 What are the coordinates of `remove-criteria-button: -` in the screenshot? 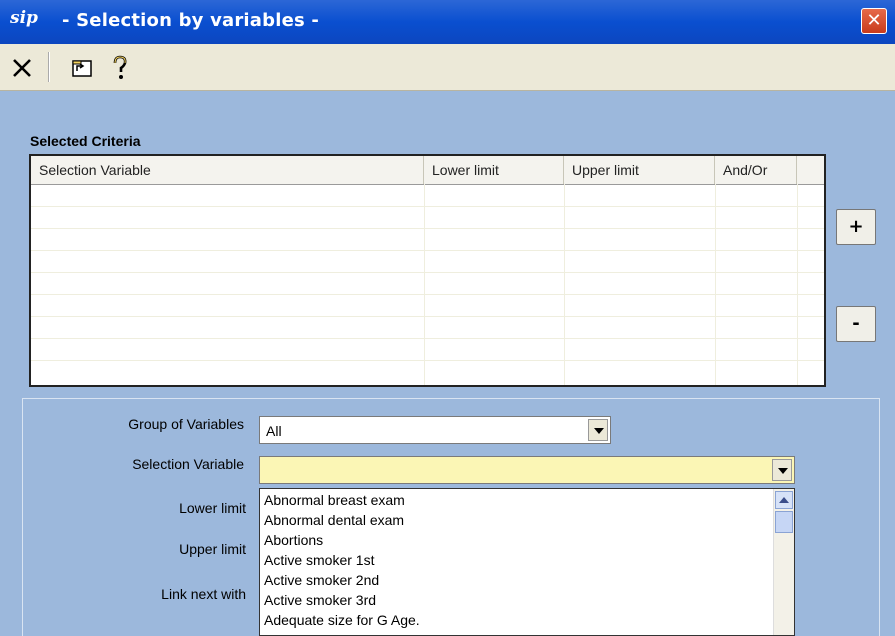 It's located at (856, 324).